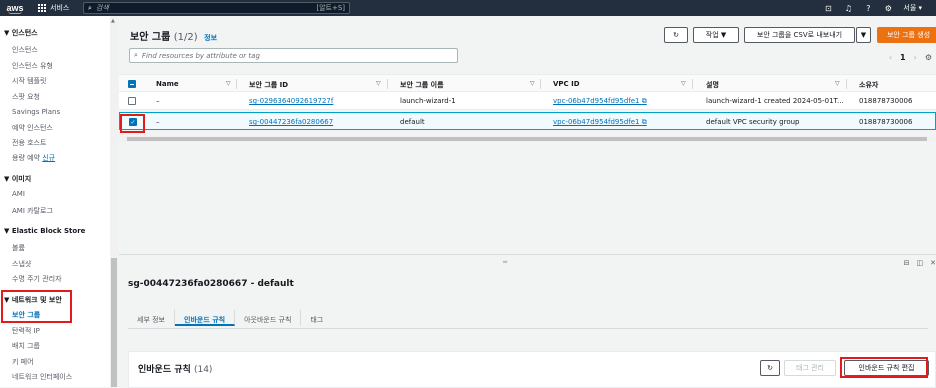  What do you see at coordinates (37, 279) in the screenshot?
I see `sidebar-item-lifecycle-manager: 수명 주기 관리자` at bounding box center [37, 279].